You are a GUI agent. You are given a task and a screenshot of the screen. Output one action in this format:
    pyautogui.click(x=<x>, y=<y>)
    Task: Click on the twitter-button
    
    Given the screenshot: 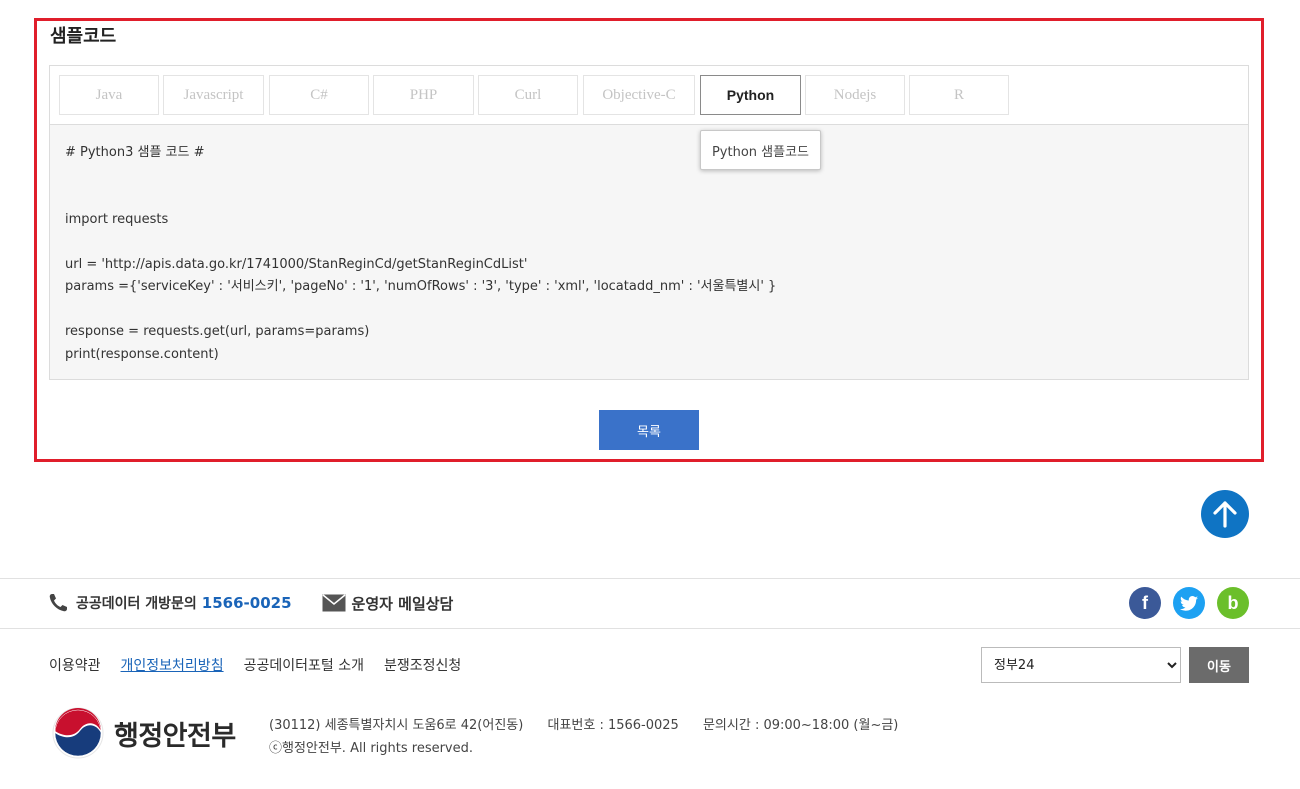 What is the action you would take?
    pyautogui.click(x=1189, y=603)
    